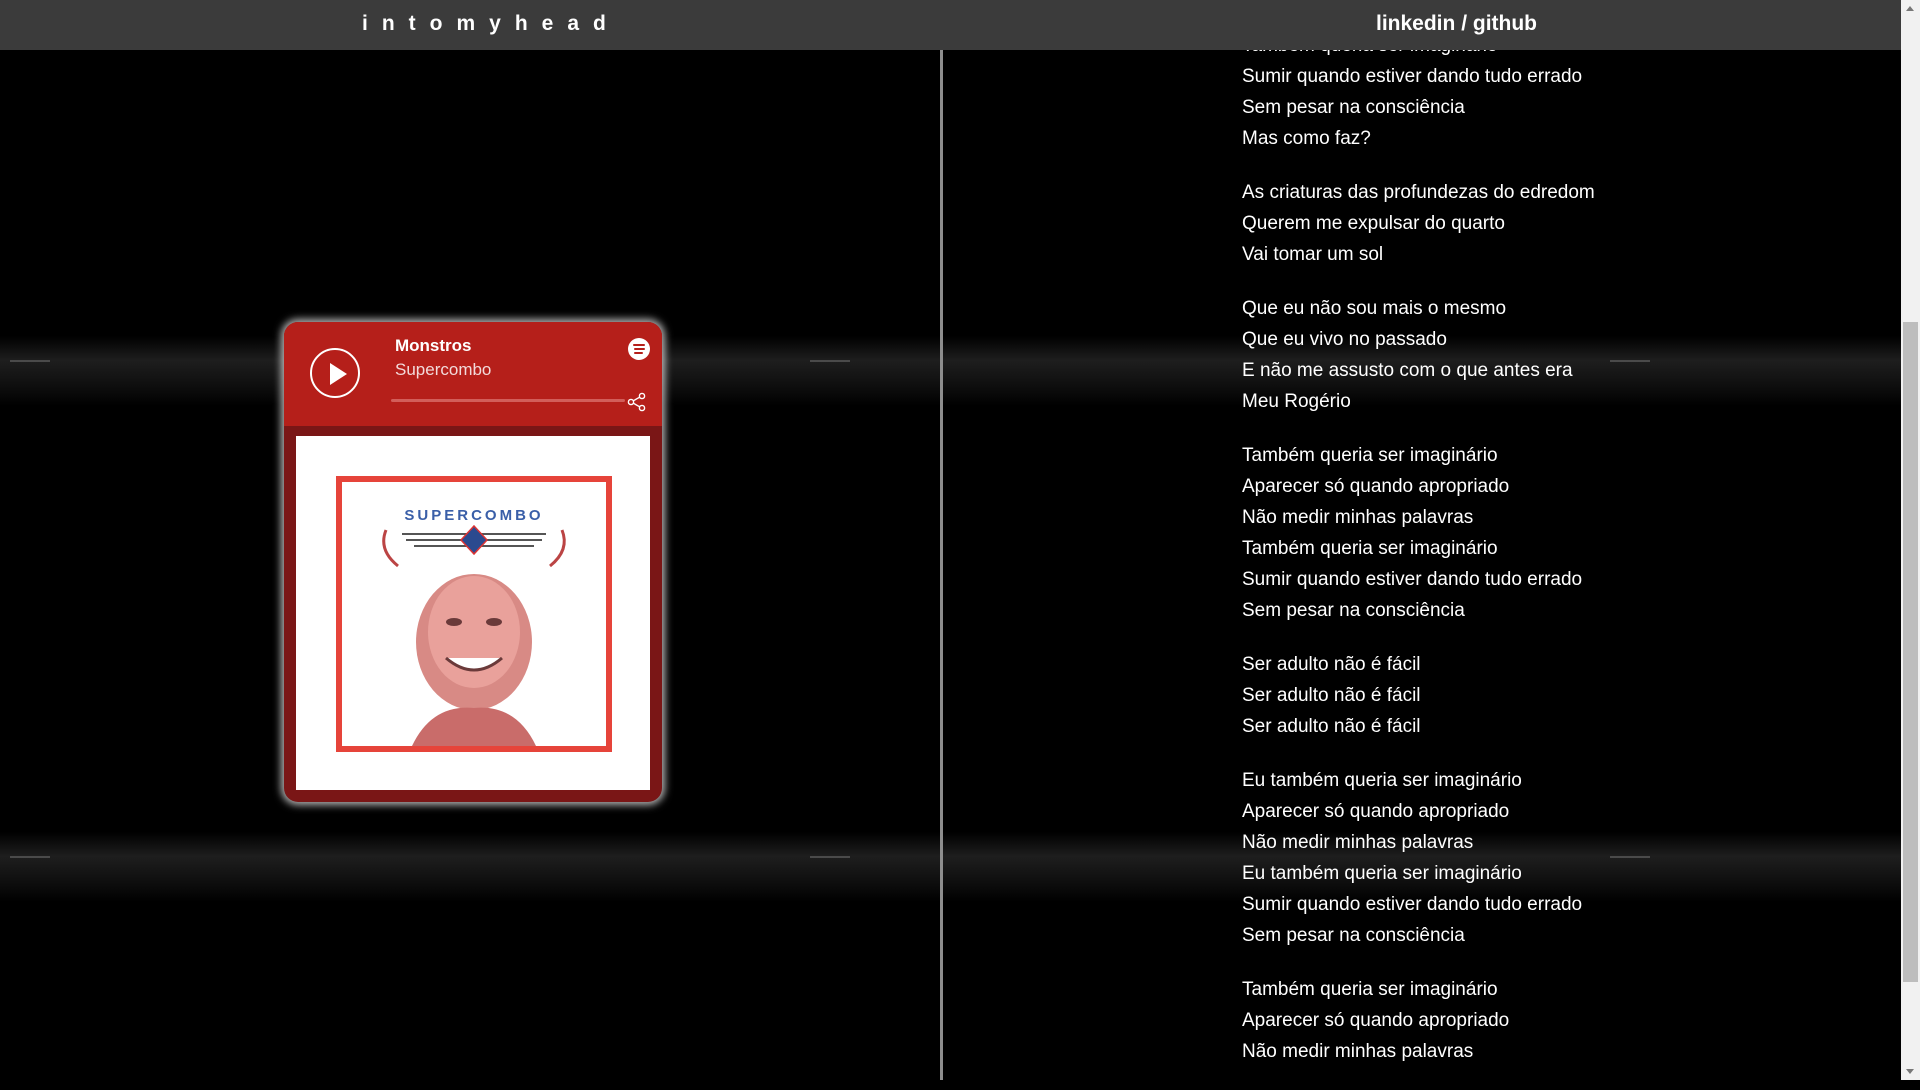  What do you see at coordinates (1910, 652) in the screenshot?
I see `scrollbar-thumb` at bounding box center [1910, 652].